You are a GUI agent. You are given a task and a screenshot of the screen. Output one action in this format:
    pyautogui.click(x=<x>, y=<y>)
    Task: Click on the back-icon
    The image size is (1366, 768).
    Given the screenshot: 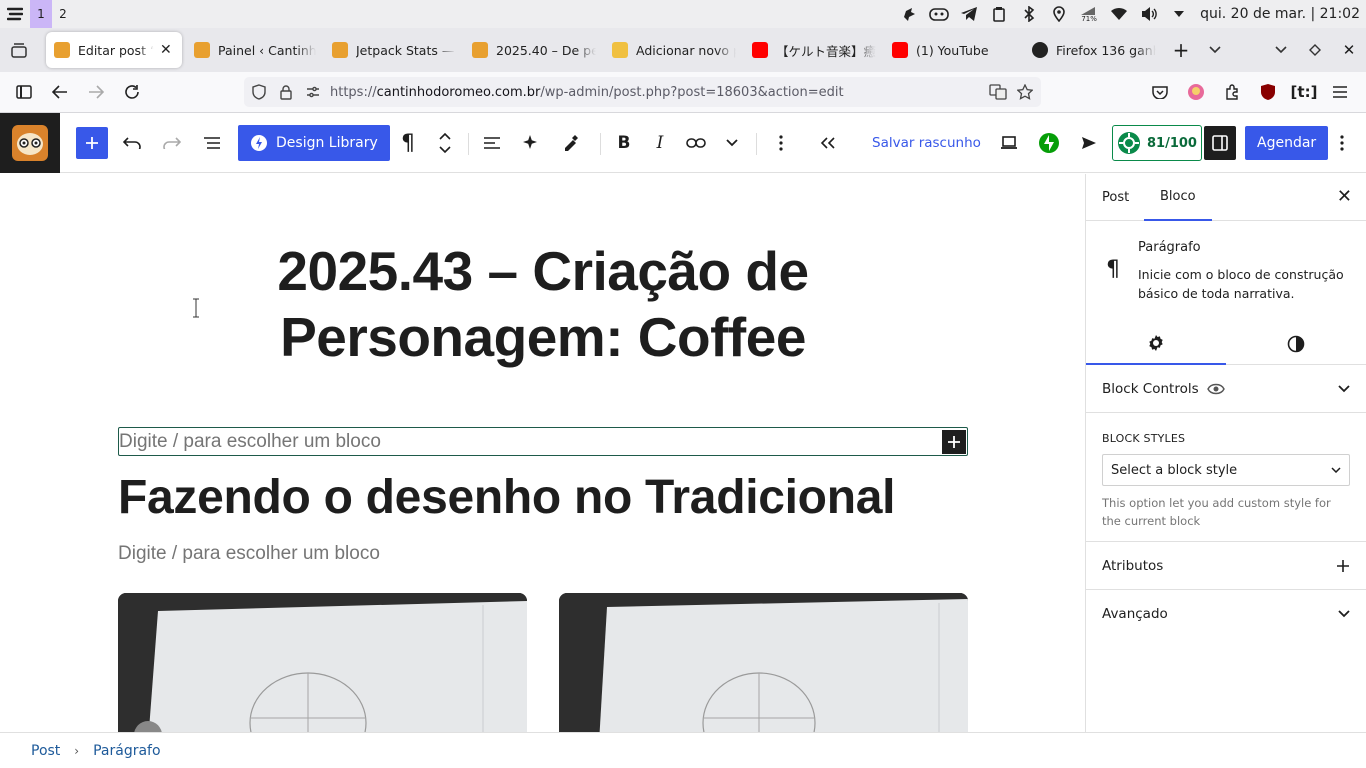 What is the action you would take?
    pyautogui.click(x=60, y=92)
    